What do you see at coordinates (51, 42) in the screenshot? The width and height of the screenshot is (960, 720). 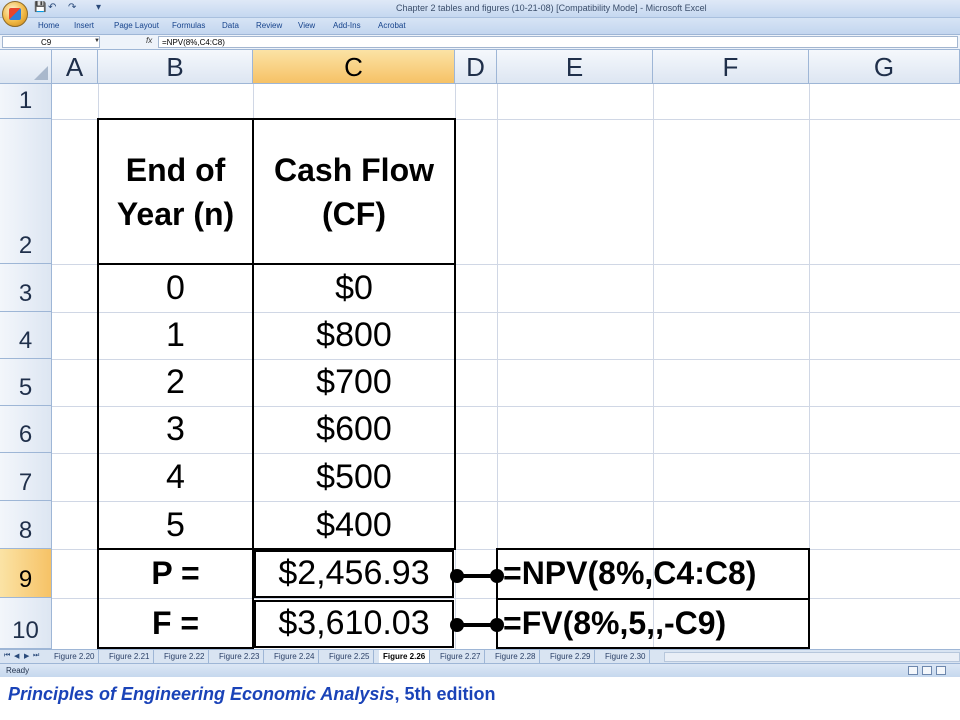 I see `name-box: C9` at bounding box center [51, 42].